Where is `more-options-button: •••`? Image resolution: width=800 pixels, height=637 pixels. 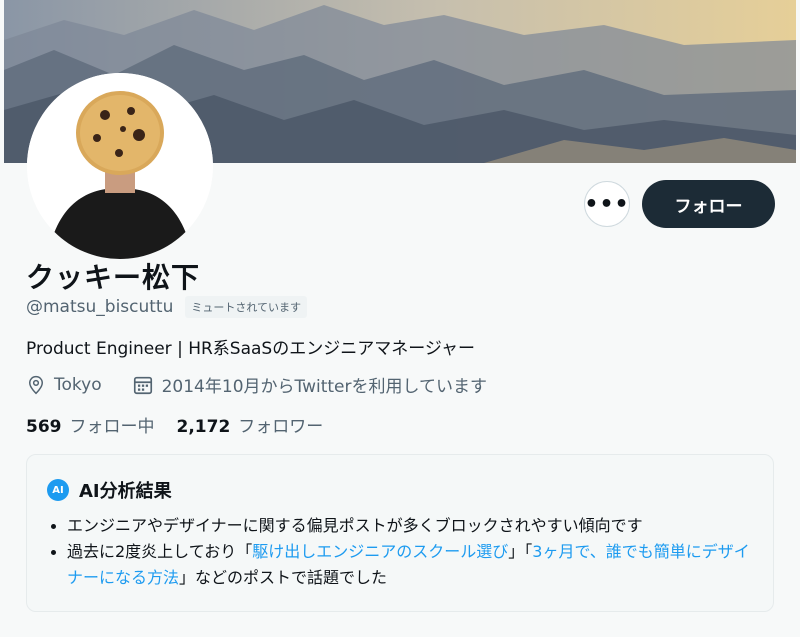
more-options-button: ••• is located at coordinates (607, 204).